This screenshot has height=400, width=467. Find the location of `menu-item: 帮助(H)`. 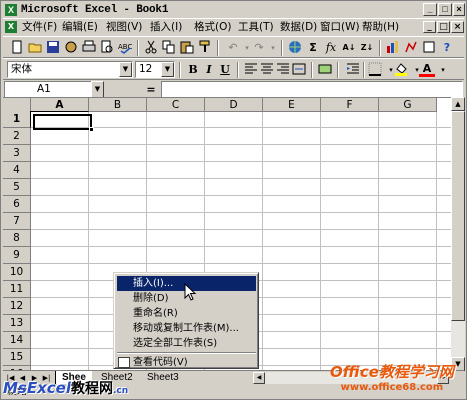

menu-item: 帮助(H) is located at coordinates (380, 27).